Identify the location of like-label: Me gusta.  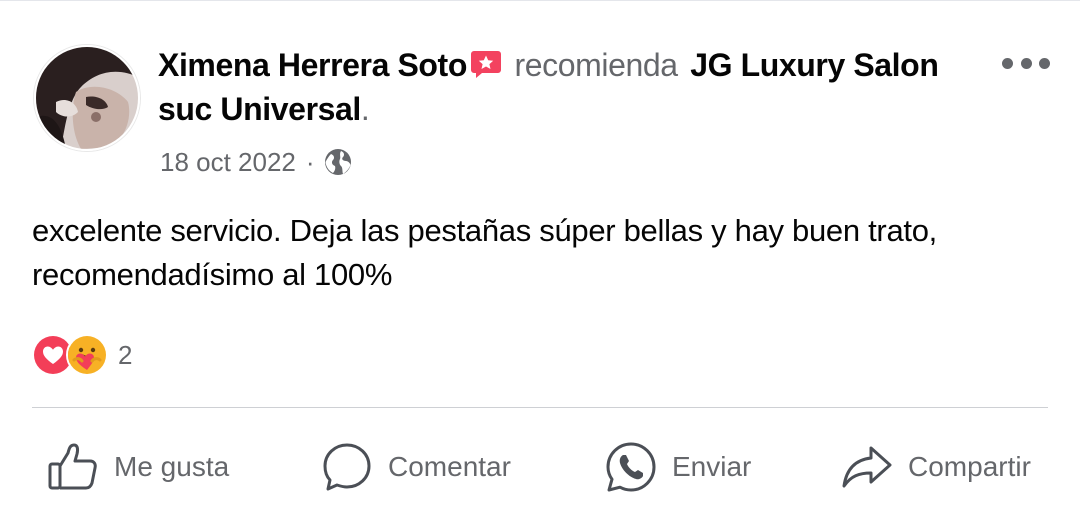
(172, 466).